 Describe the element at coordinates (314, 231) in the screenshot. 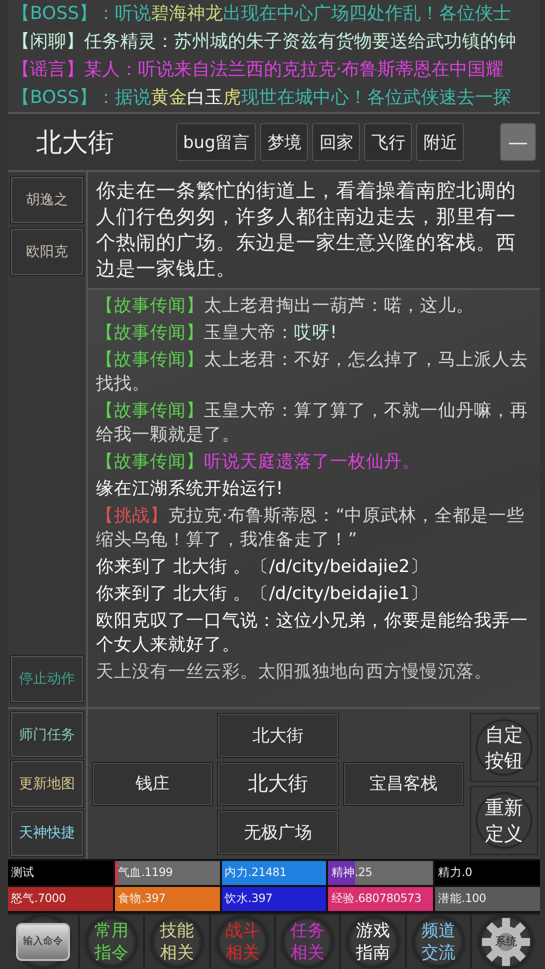

I see `room-description: 你走在一条繁忙的街道上，看着操着南腔北调的人们行色匆匆，许多人都往南边走去，那里有一个热闹的广场。东边是一家生意兴隆的客栈。西边是一家钱庄。` at that location.